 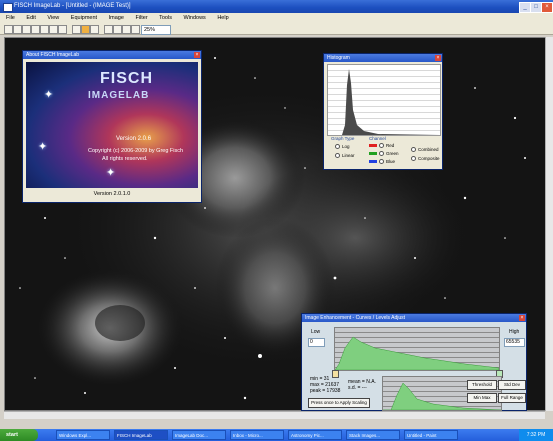 I want to click on menu-image: Image, so click(x=116, y=18).